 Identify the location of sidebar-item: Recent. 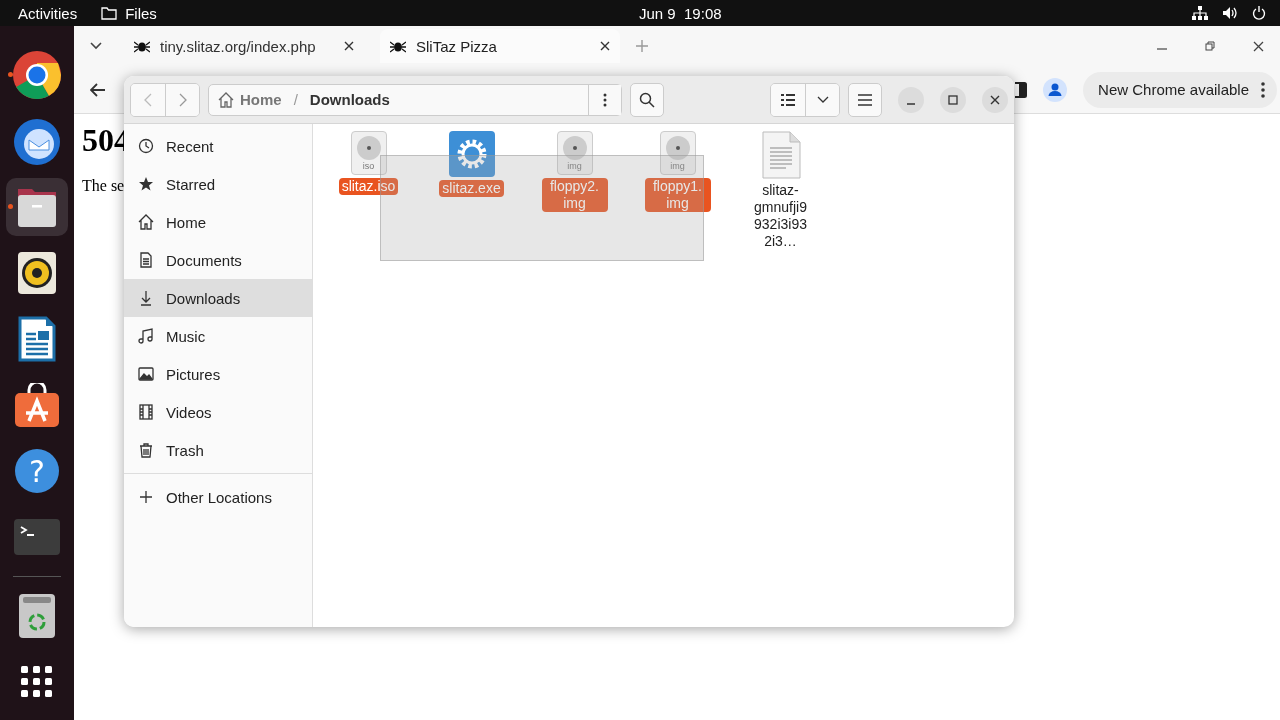
(218, 146).